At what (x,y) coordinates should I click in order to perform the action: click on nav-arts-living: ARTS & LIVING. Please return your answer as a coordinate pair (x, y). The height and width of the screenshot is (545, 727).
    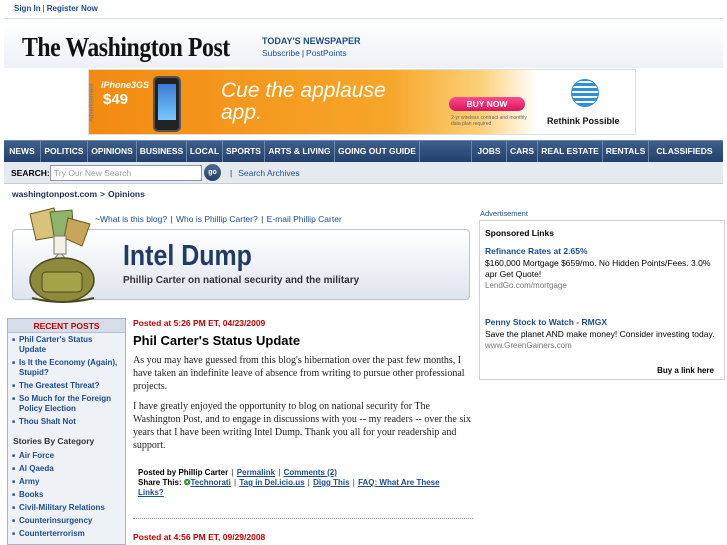
    Looking at the image, I should click on (300, 151).